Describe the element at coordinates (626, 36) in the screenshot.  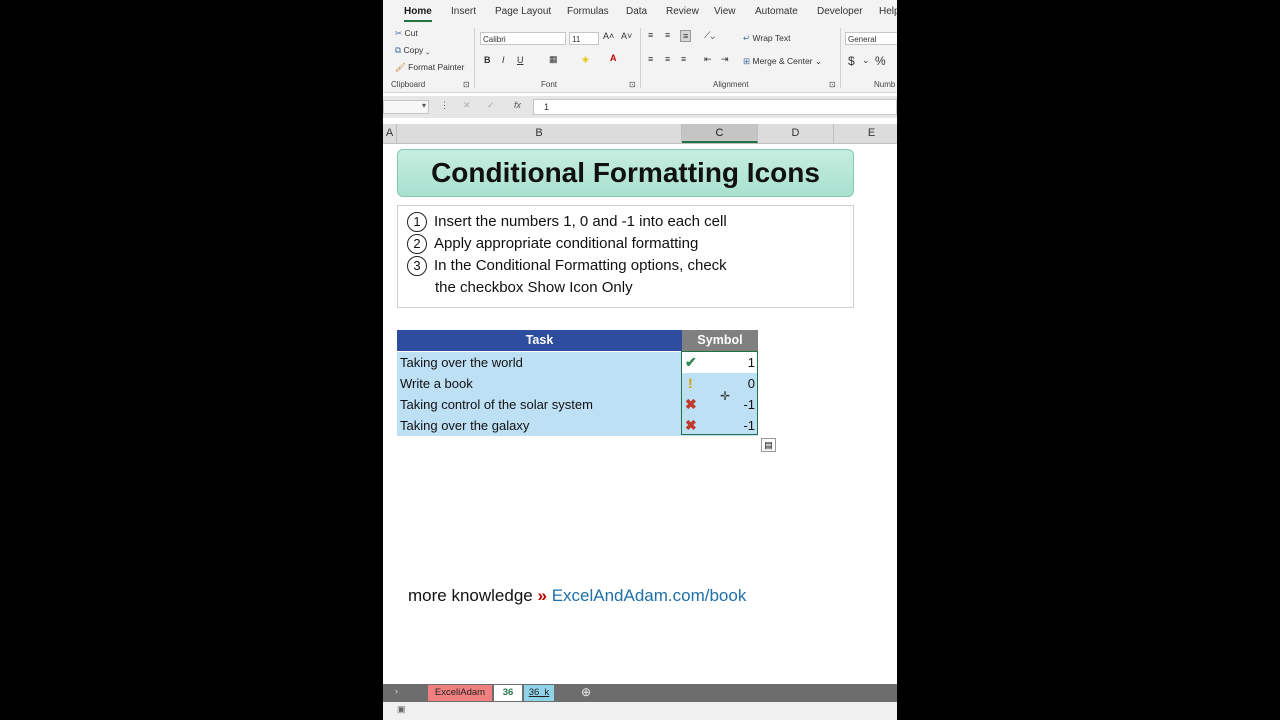
I see `shrink-font-button: A˅` at that location.